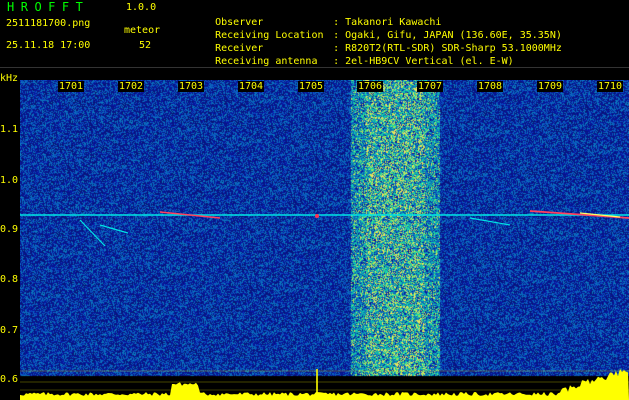 Image resolution: width=629 pixels, height=400 pixels. What do you see at coordinates (429, 61) in the screenshot?
I see `station-antenna-value: 2el-HB9CV Vertical (el. E-W)` at bounding box center [429, 61].